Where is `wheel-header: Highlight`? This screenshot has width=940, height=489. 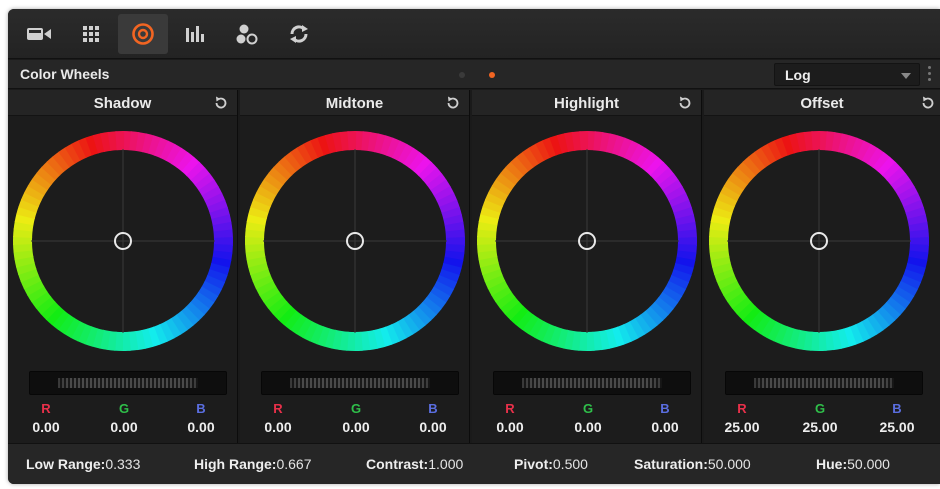 wheel-header: Highlight is located at coordinates (586, 103).